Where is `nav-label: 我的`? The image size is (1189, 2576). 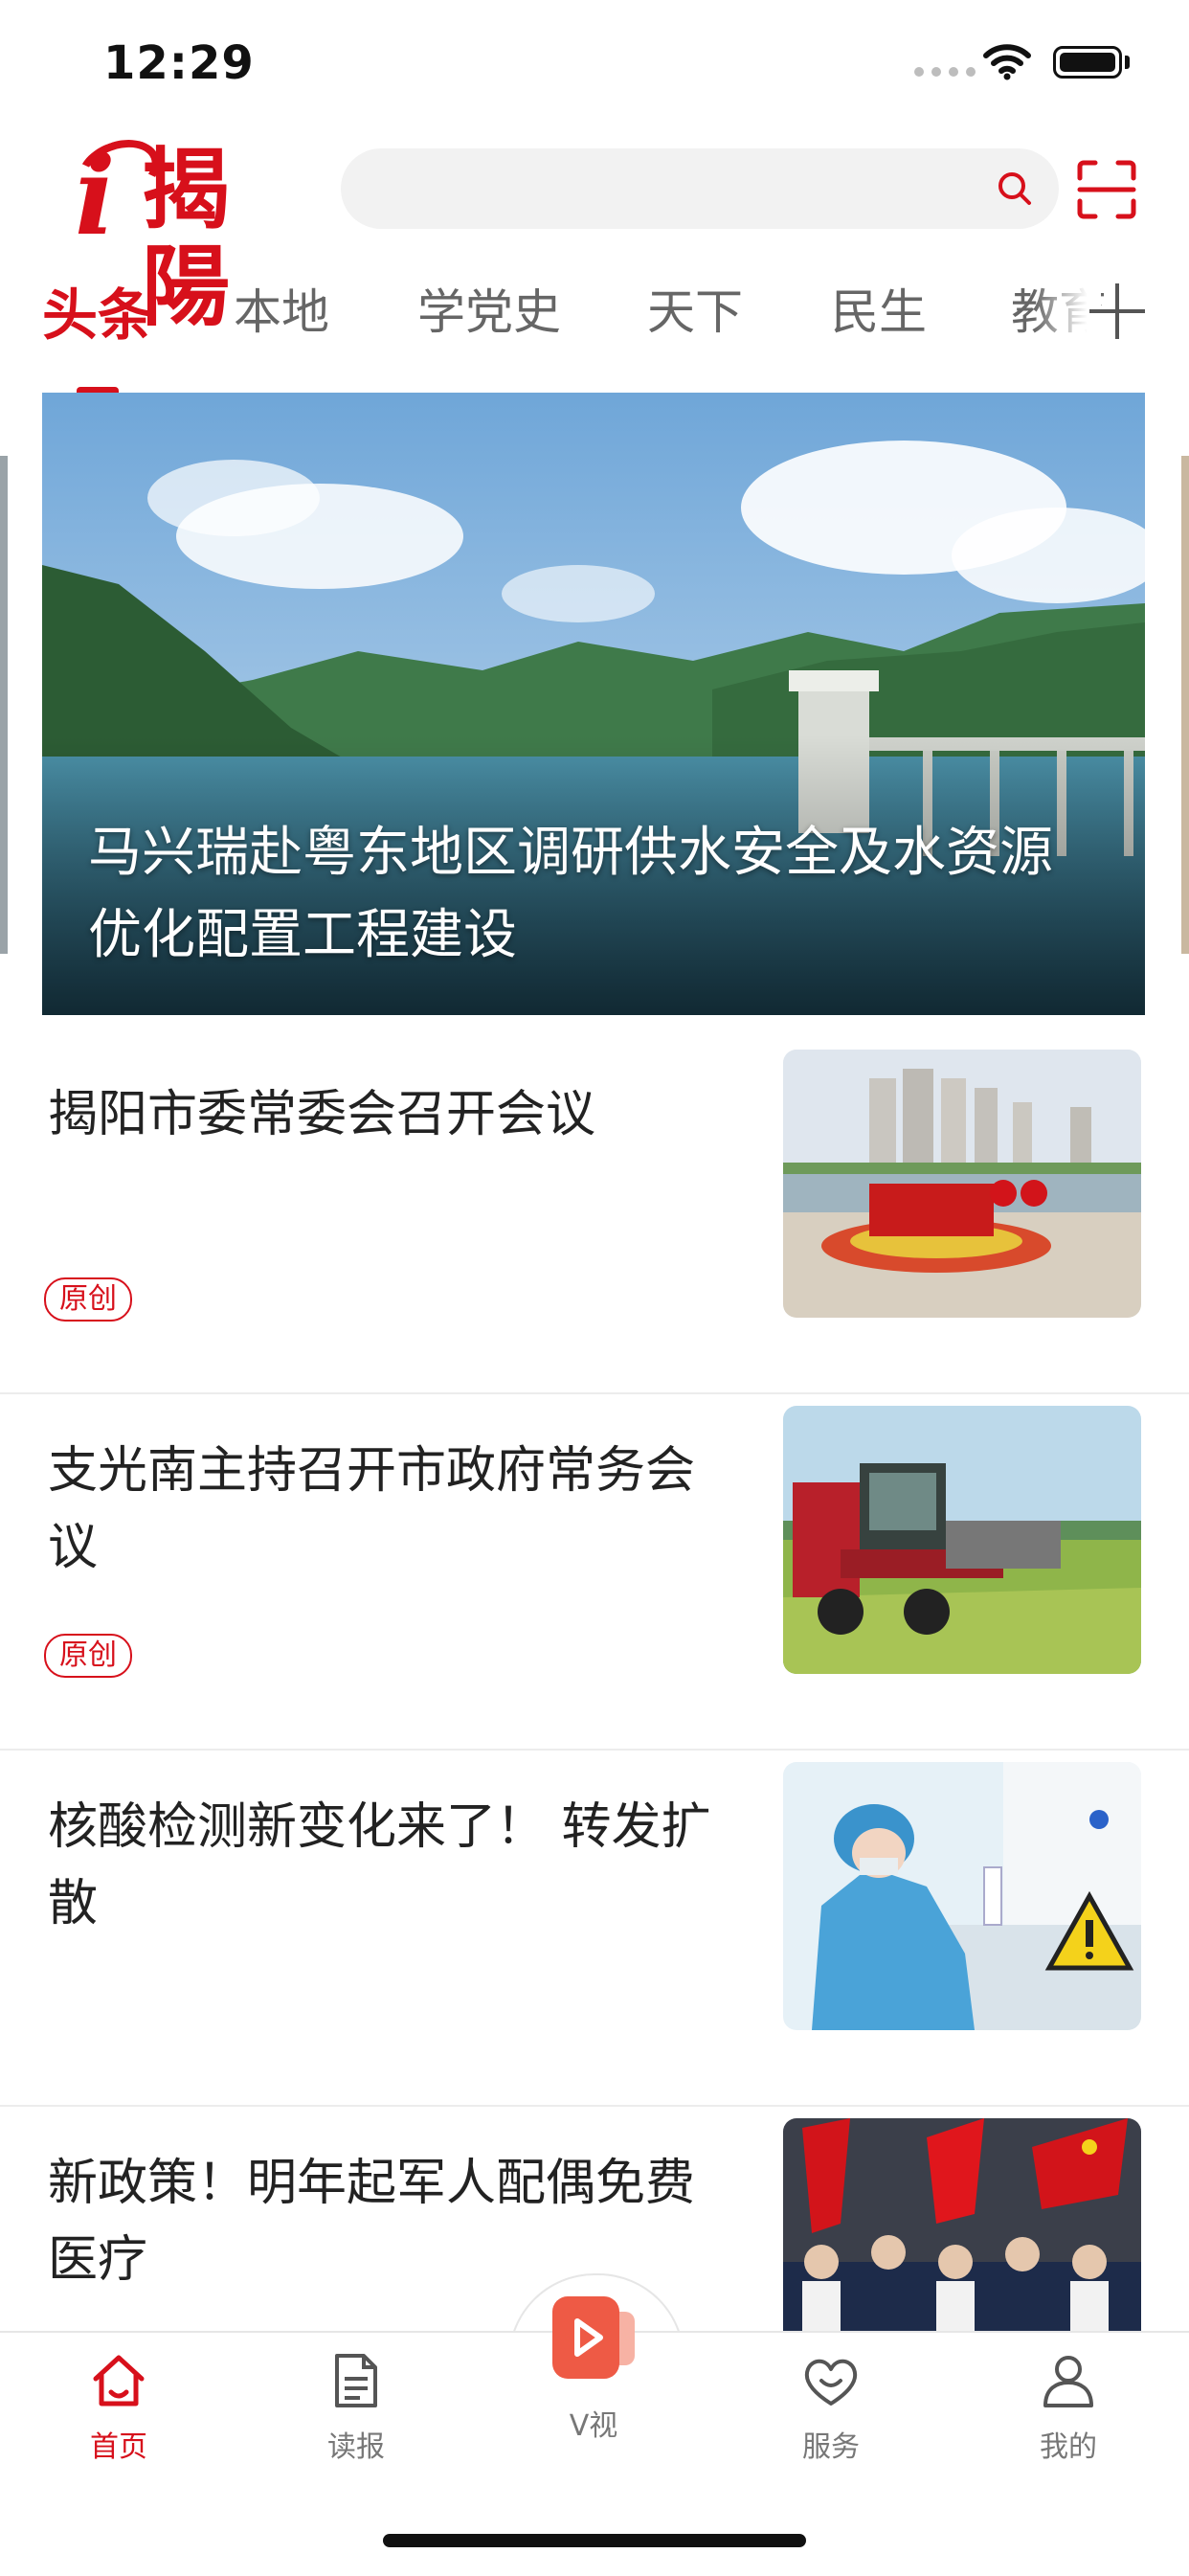 nav-label: 我的 is located at coordinates (1068, 2447).